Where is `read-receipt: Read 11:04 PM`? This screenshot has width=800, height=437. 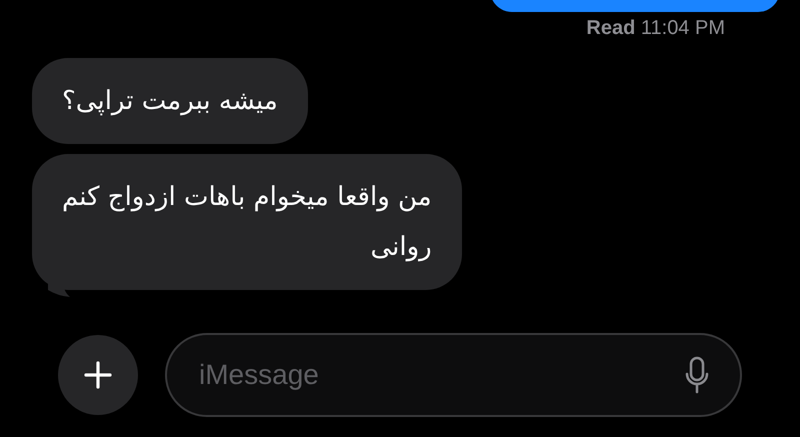
read-receipt: Read 11:04 PM is located at coordinates (655, 28).